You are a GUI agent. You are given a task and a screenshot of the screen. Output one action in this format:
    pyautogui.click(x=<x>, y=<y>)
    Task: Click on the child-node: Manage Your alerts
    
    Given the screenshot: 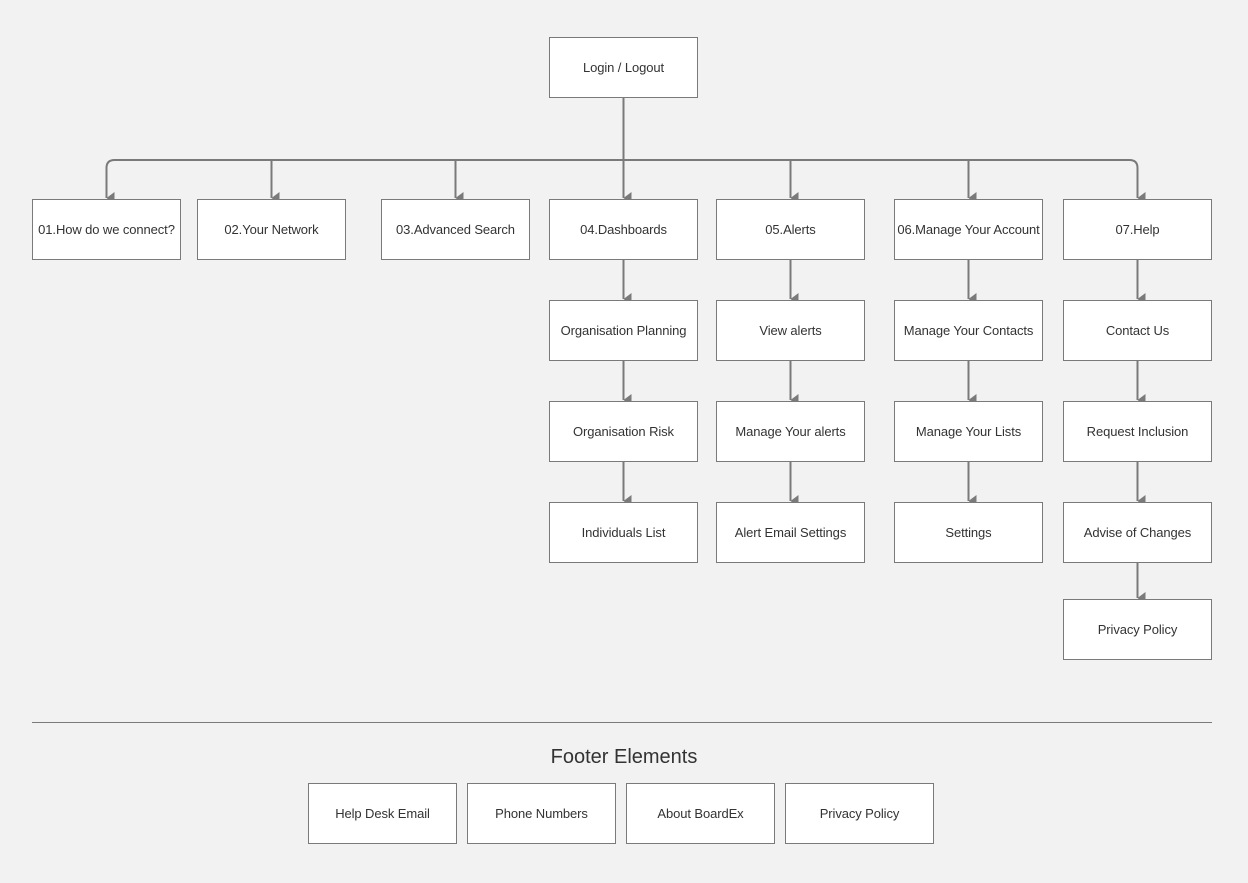 What is the action you would take?
    pyautogui.click(x=790, y=431)
    